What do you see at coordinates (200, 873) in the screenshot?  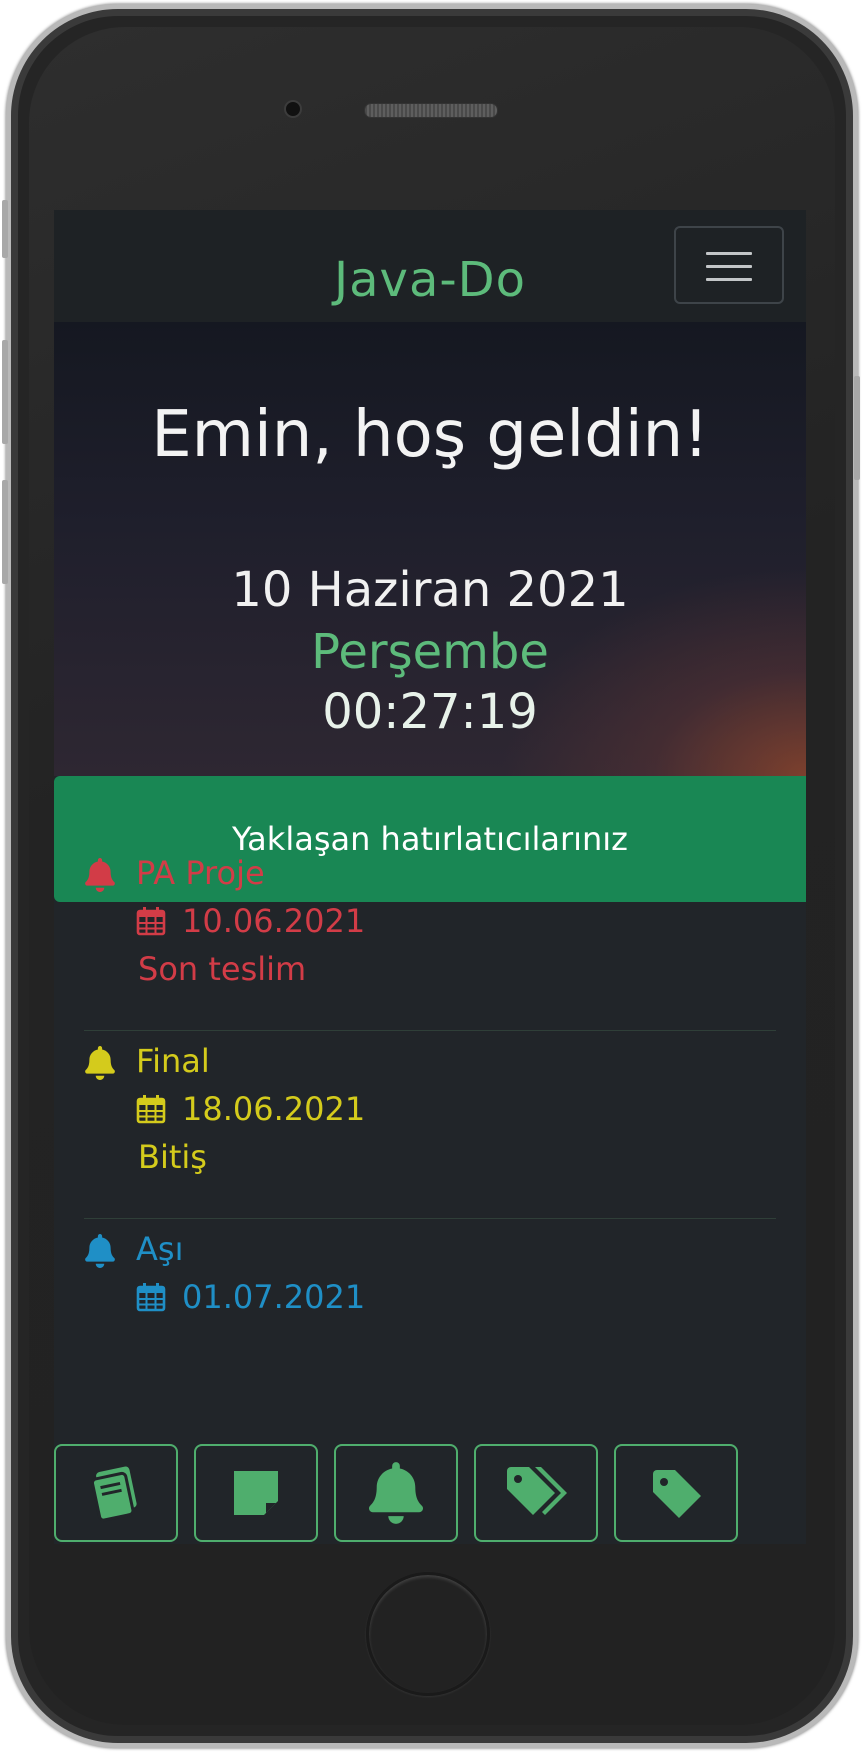 I see `reminder-title: PA Proje` at bounding box center [200, 873].